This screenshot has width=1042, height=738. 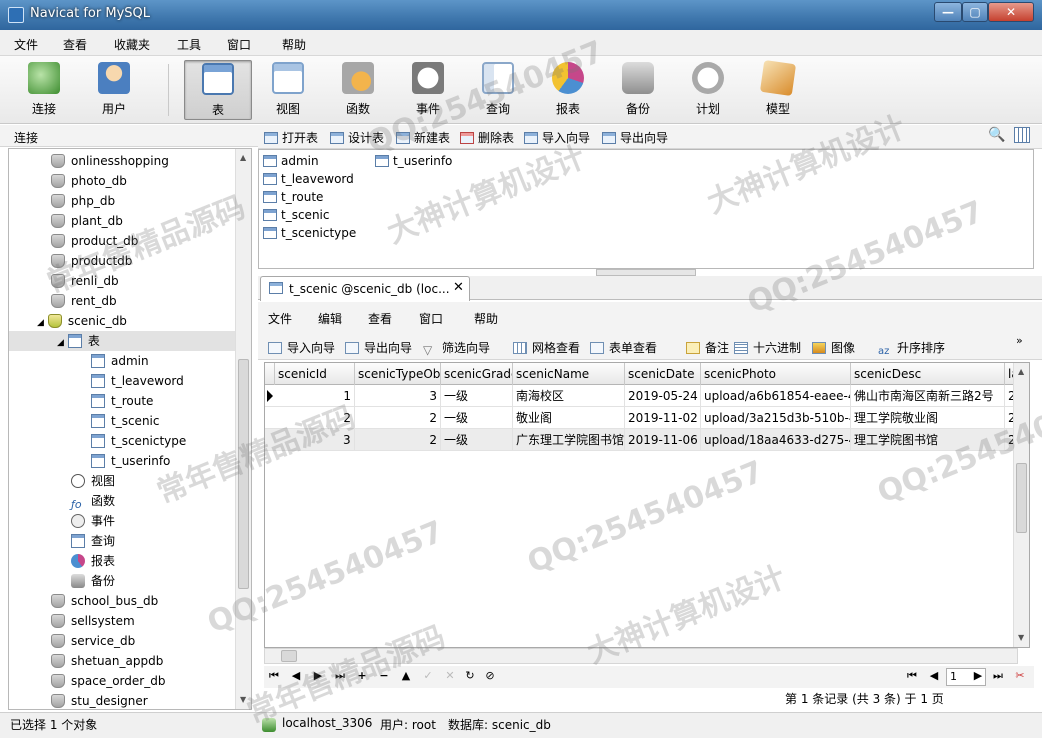 What do you see at coordinates (776, 374) in the screenshot?
I see `column-header: scenicPhoto` at bounding box center [776, 374].